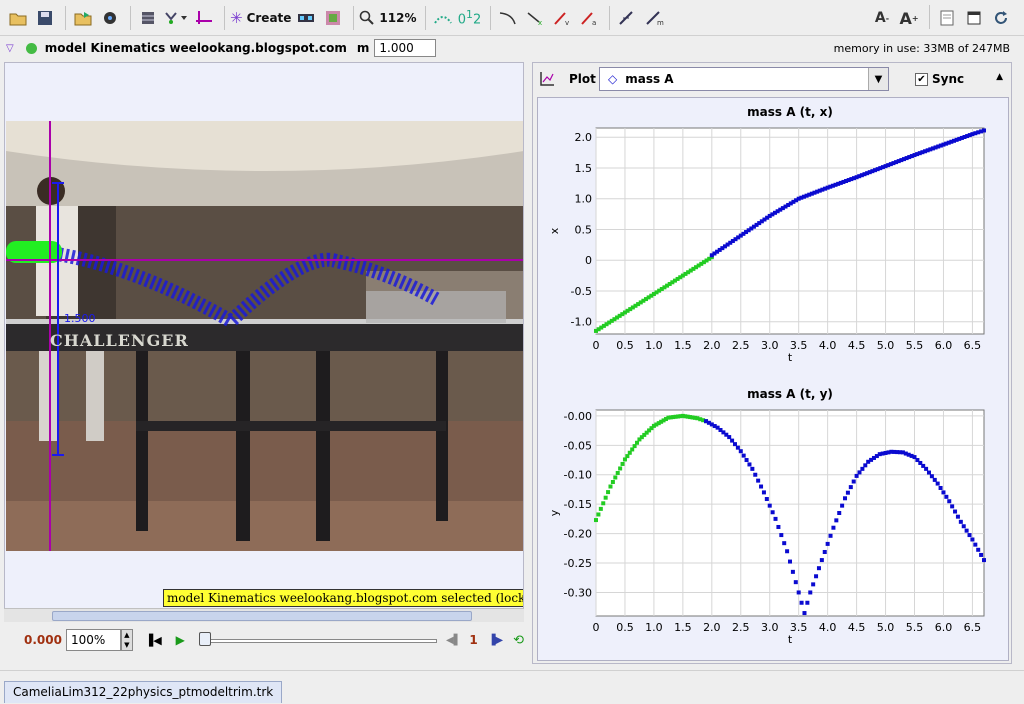 The width and height of the screenshot is (1024, 704). What do you see at coordinates (180, 640) in the screenshot?
I see `play-icon: ▶` at bounding box center [180, 640].